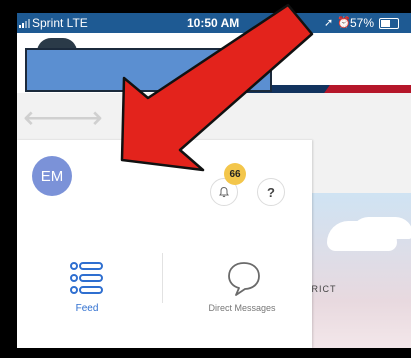 This screenshot has width=411, height=358. Describe the element at coordinates (367, 89) in the screenshot. I see `banner-stripe-red` at that location.